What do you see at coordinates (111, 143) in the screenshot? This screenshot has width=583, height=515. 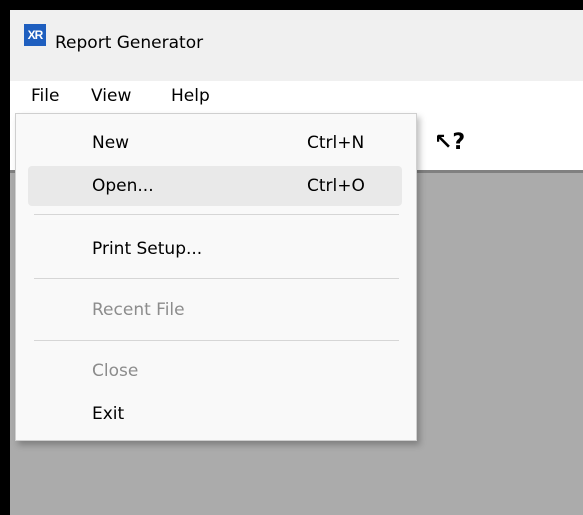 I see `menu-item-label: New` at bounding box center [111, 143].